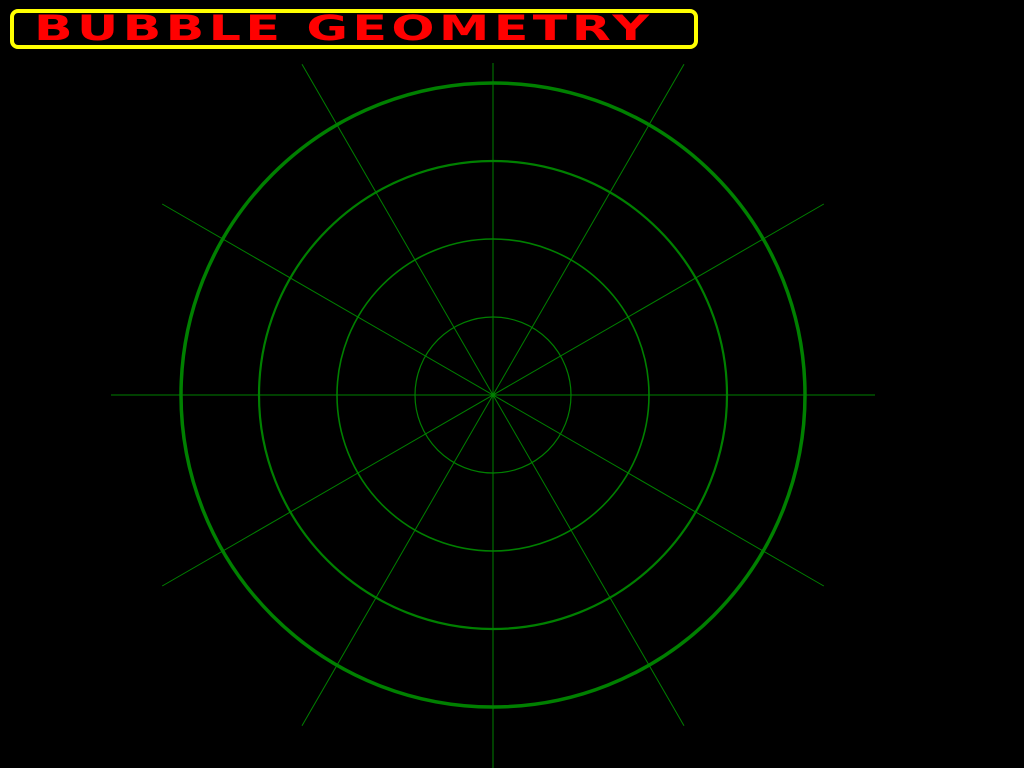 This screenshot has height=777, width=1024. What do you see at coordinates (344, 28) in the screenshot?
I see `title-text: BUBBLE GEOMETRY` at bounding box center [344, 28].